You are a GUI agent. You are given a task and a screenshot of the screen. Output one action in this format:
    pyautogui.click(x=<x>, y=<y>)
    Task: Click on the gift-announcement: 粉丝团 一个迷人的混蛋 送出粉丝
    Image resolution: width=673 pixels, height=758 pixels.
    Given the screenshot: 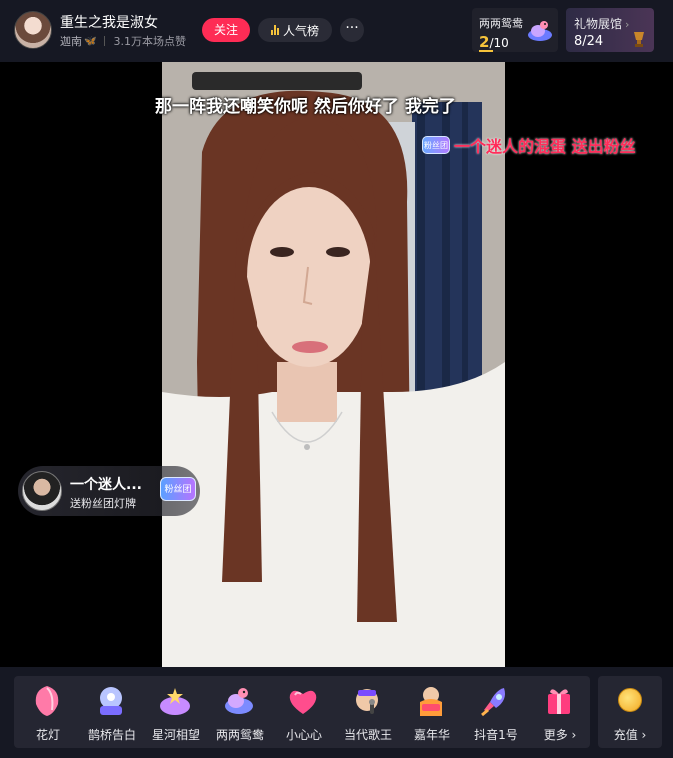 What is the action you would take?
    pyautogui.click(x=529, y=145)
    